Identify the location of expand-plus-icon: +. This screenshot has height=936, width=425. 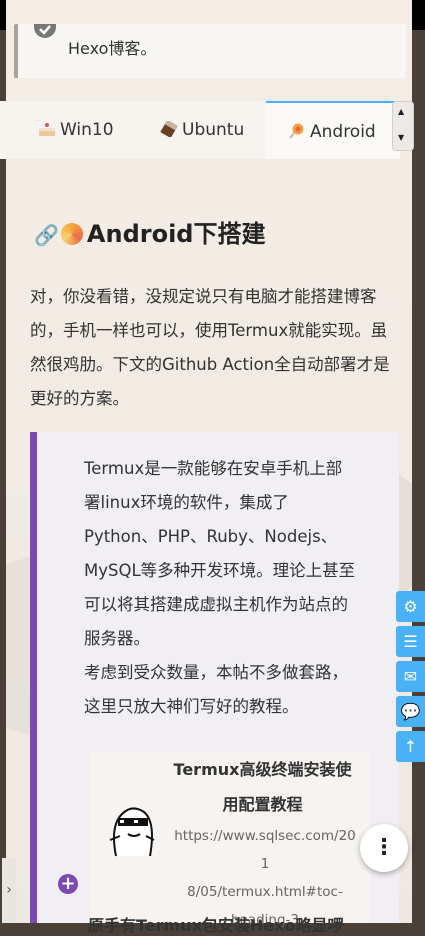
(68, 884).